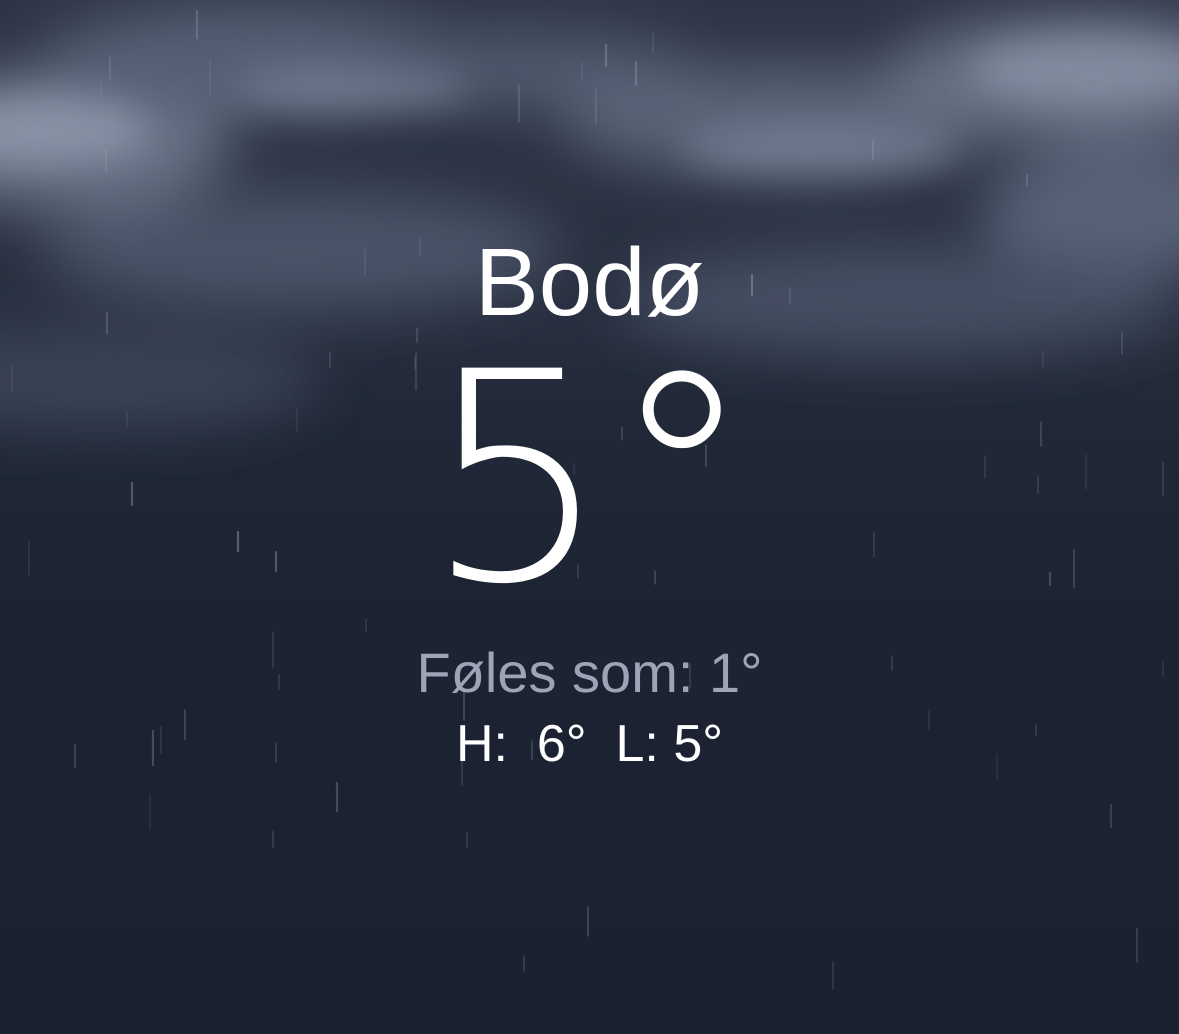  I want to click on high-low-range: H: 6° L: 5°, so click(589, 744).